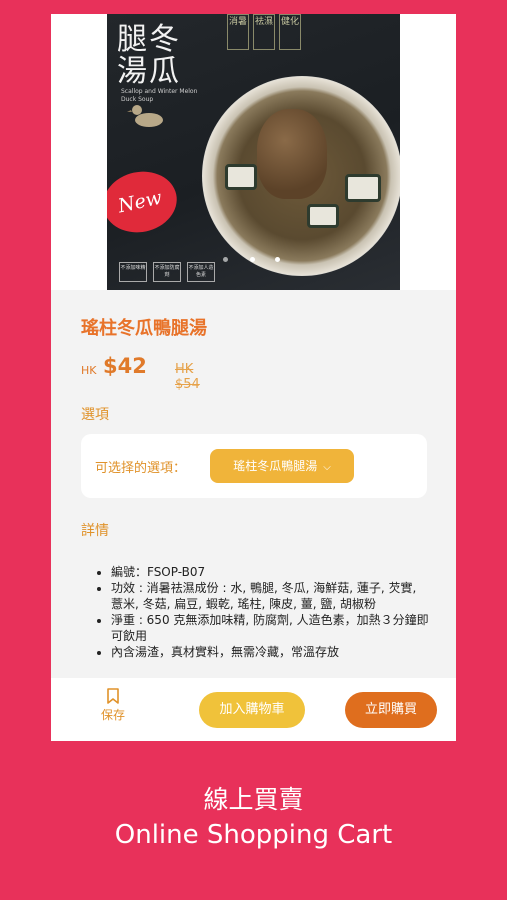  I want to click on price-value: $42, so click(125, 366).